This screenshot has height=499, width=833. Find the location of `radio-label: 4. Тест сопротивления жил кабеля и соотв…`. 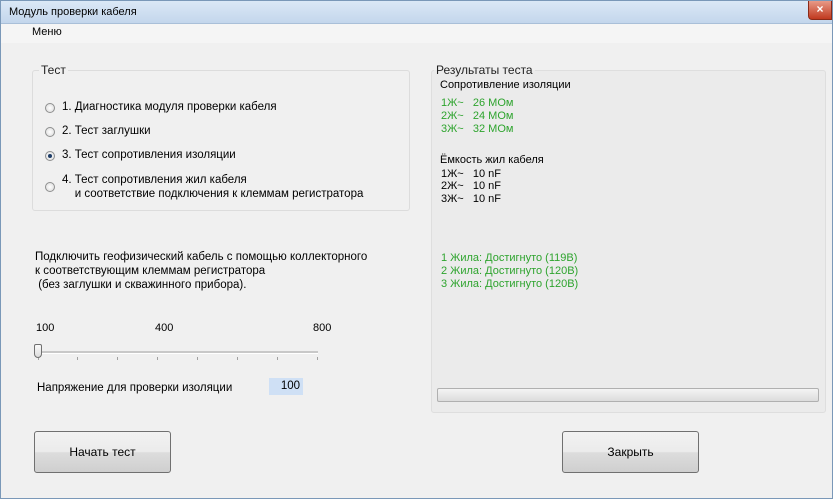

radio-label: 4. Тест сопротивления жил кабеля и соотв… is located at coordinates (213, 187).